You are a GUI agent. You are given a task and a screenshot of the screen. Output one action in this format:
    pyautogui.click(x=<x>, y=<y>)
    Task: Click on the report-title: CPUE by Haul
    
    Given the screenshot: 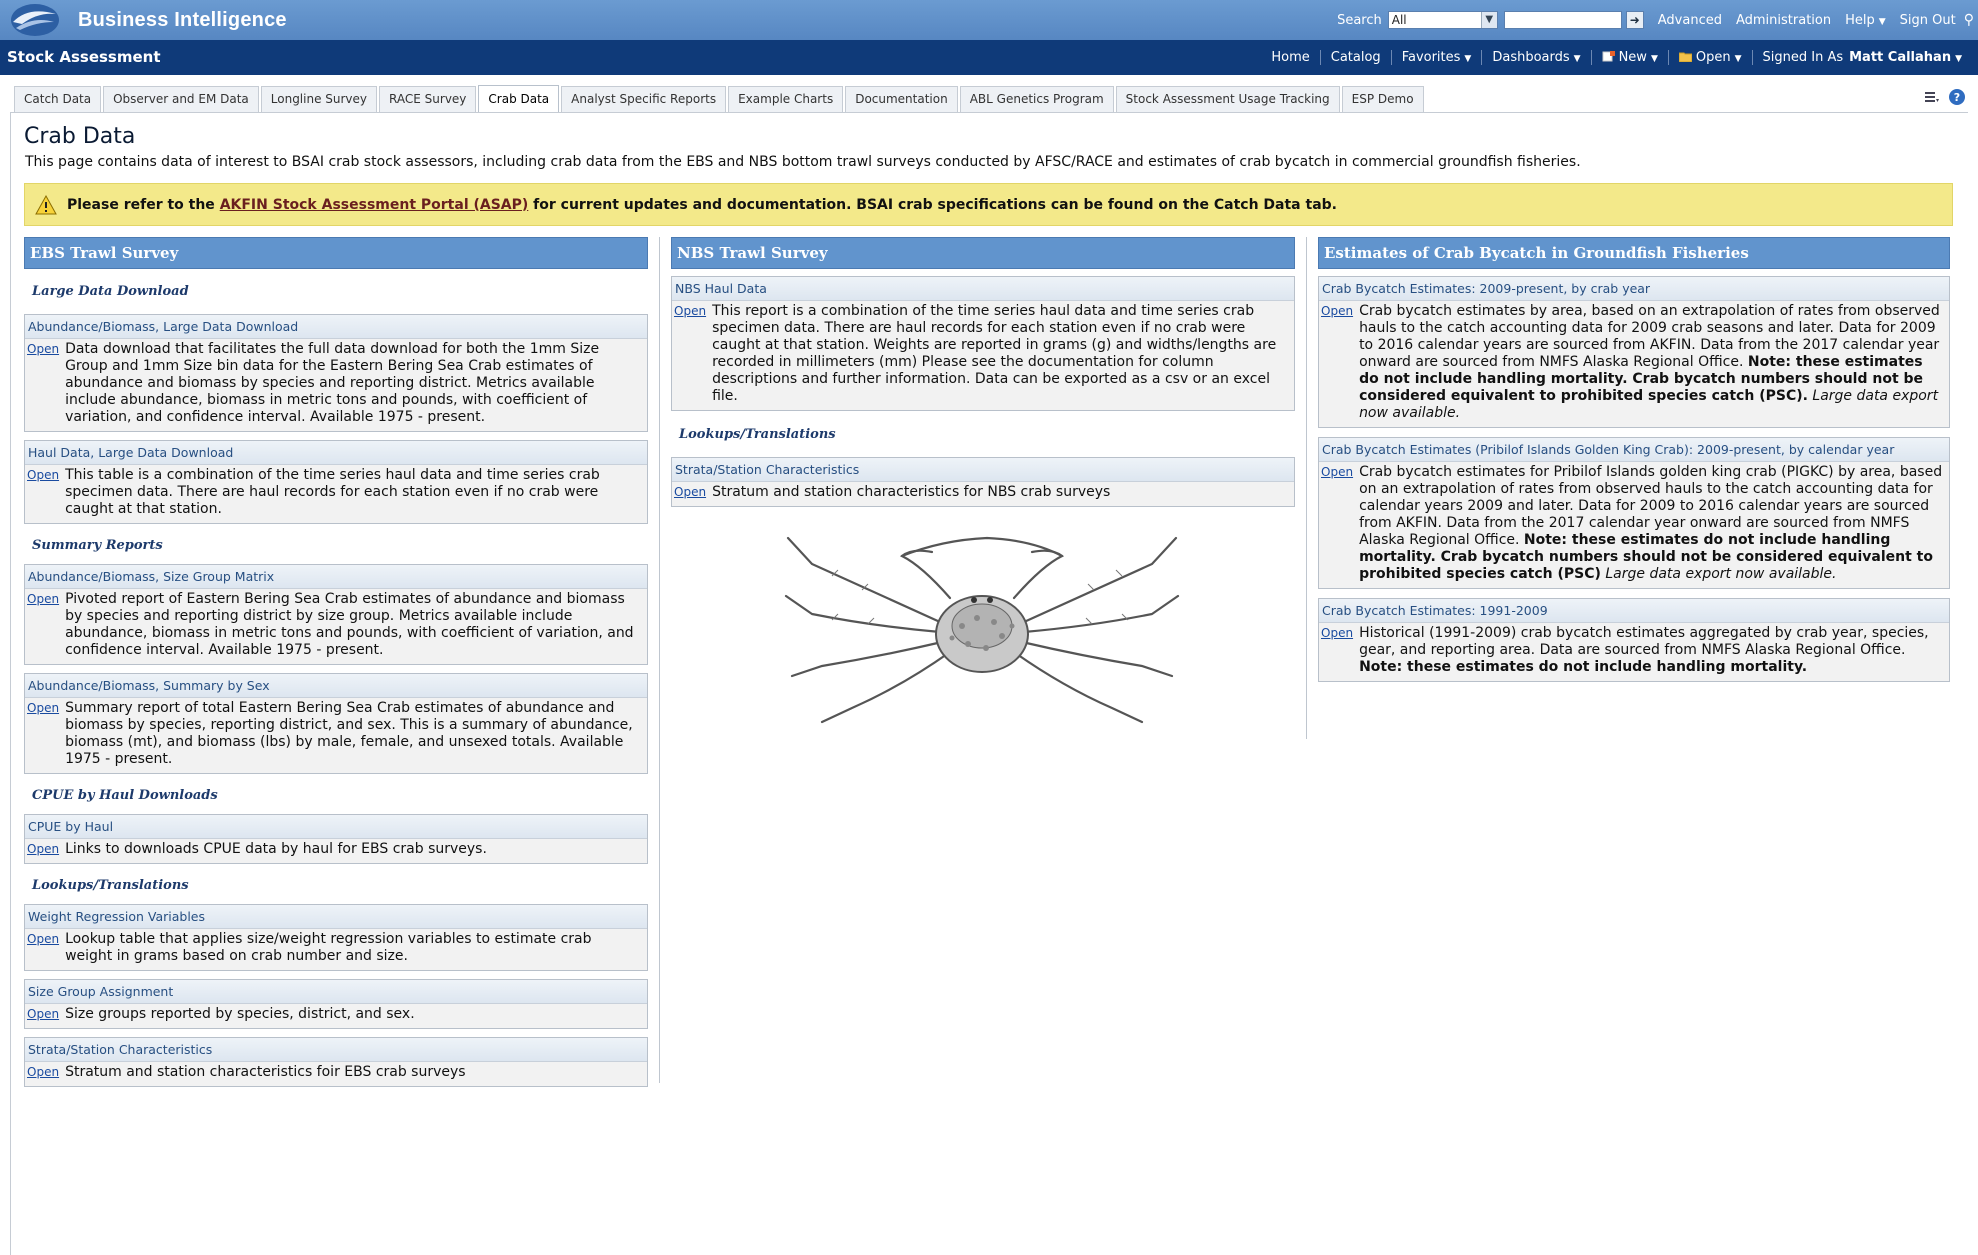 What is the action you would take?
    pyautogui.click(x=336, y=827)
    